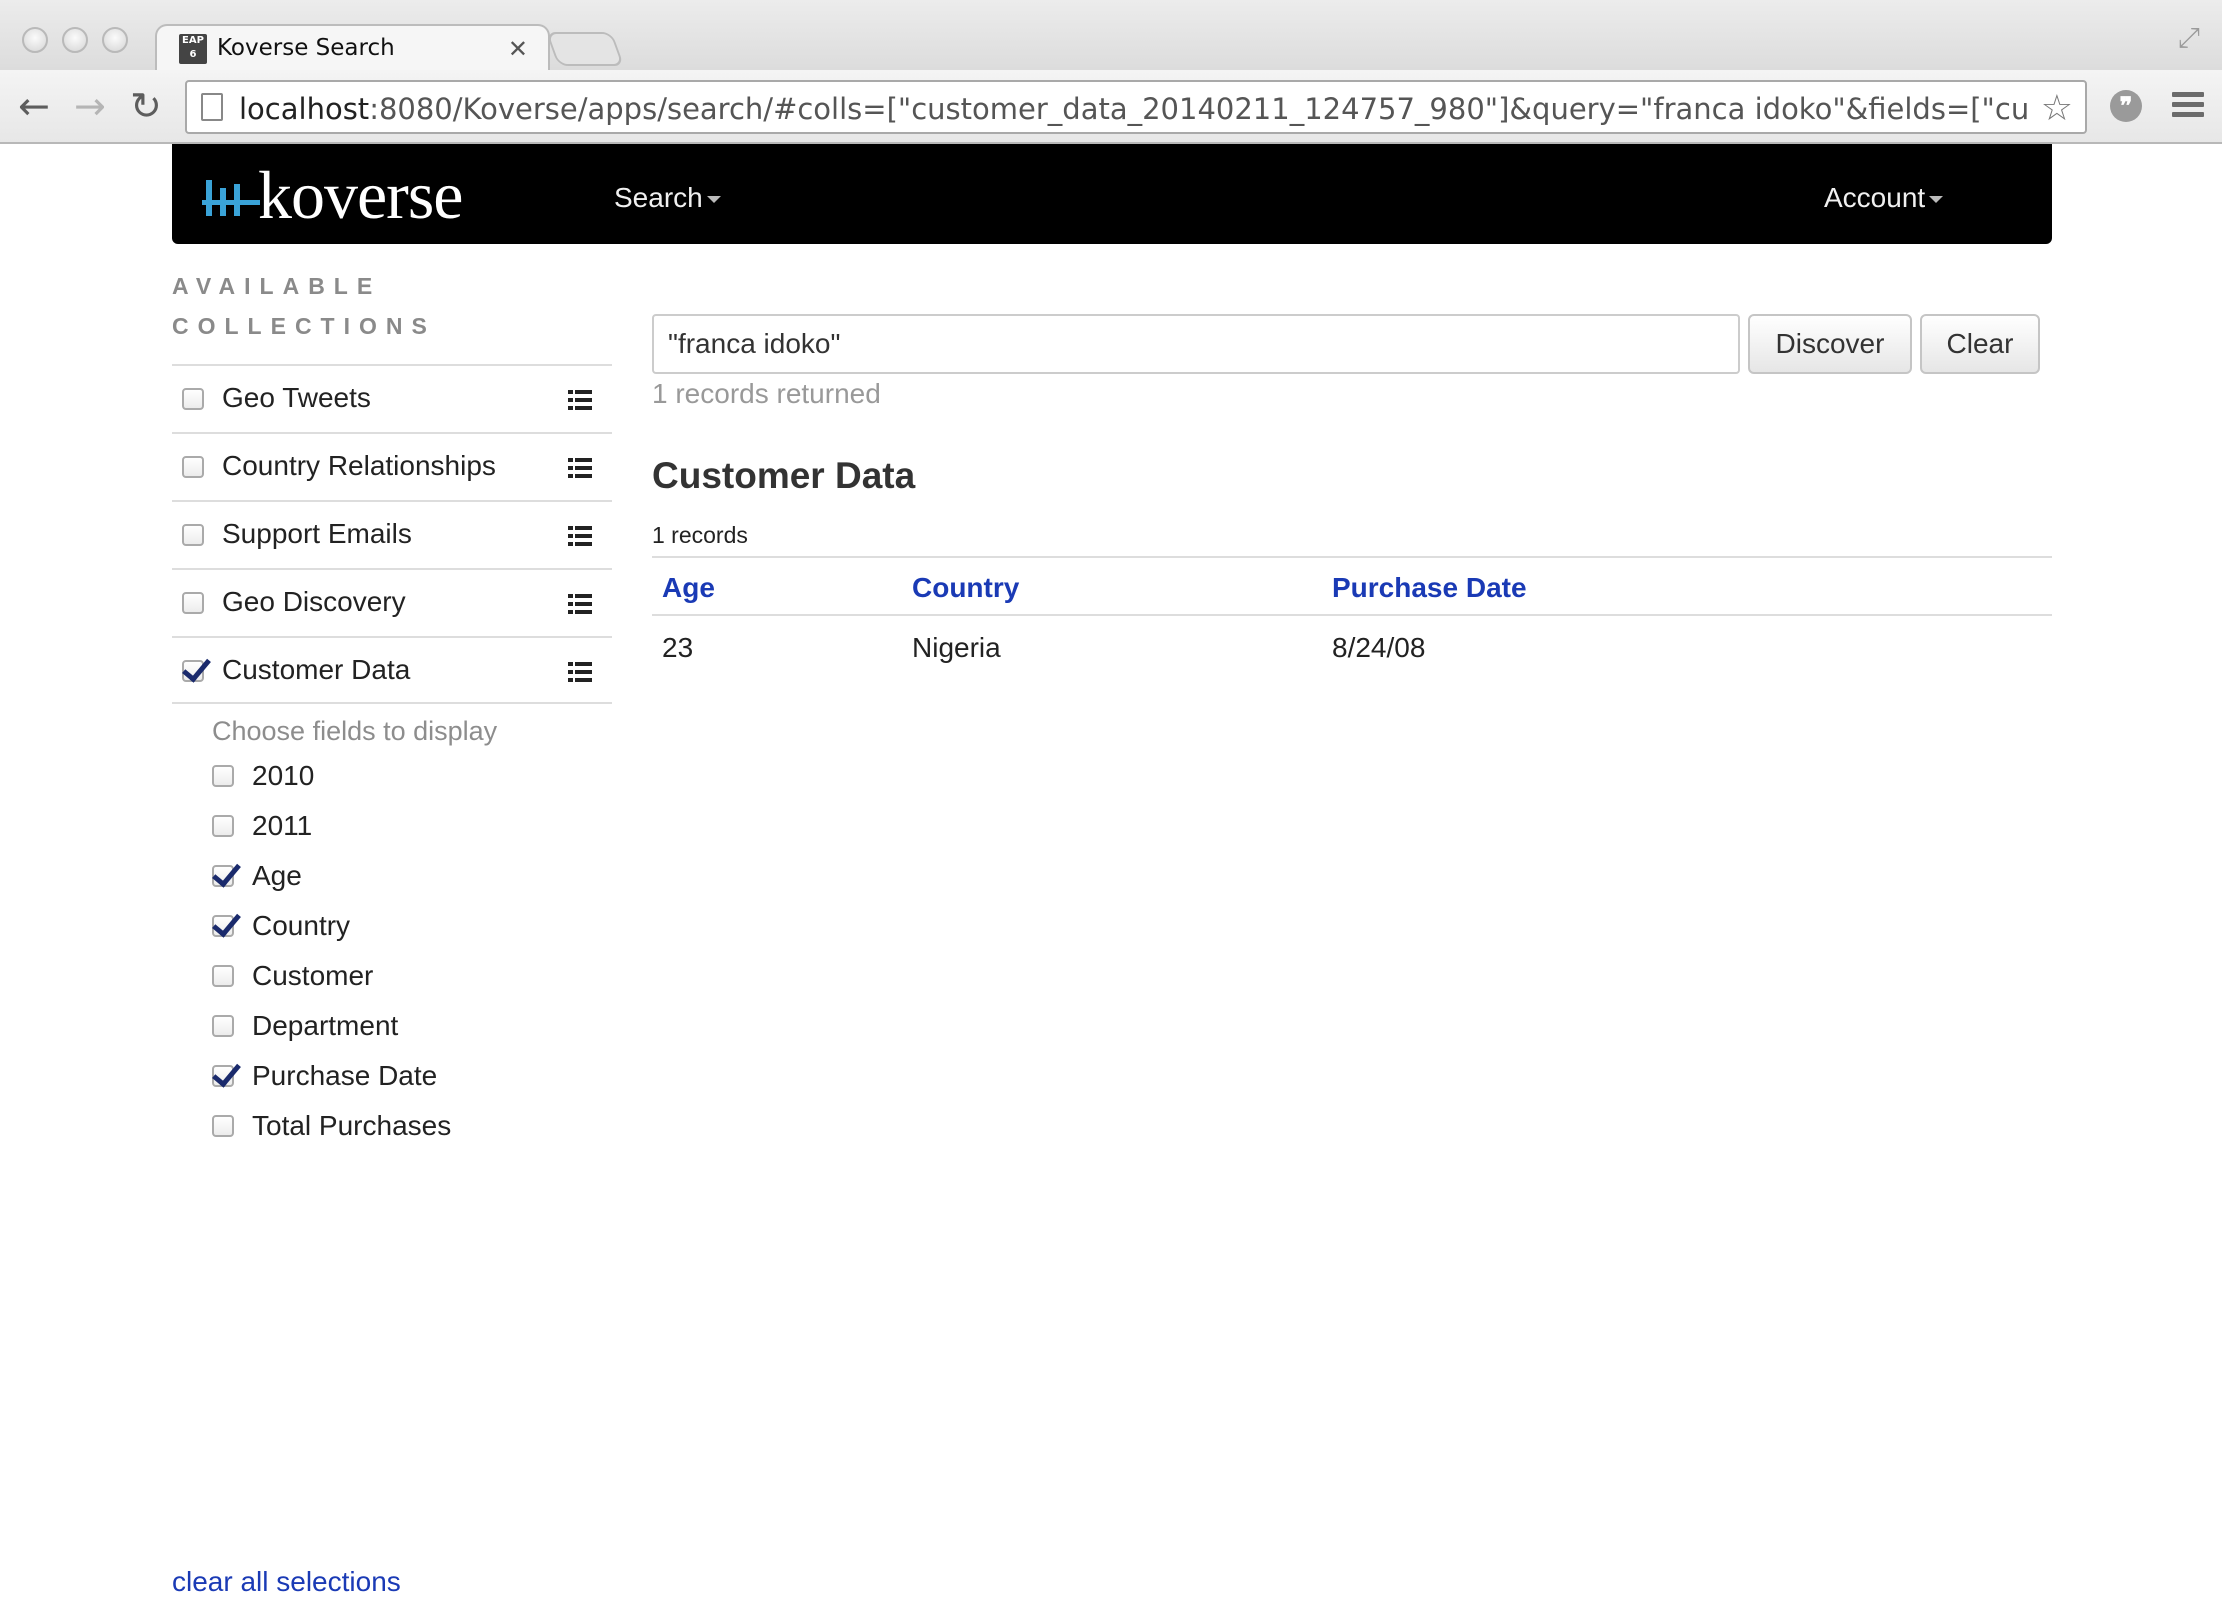  Describe the element at coordinates (1379, 647) in the screenshot. I see `table-cell: 8/24/08` at that location.